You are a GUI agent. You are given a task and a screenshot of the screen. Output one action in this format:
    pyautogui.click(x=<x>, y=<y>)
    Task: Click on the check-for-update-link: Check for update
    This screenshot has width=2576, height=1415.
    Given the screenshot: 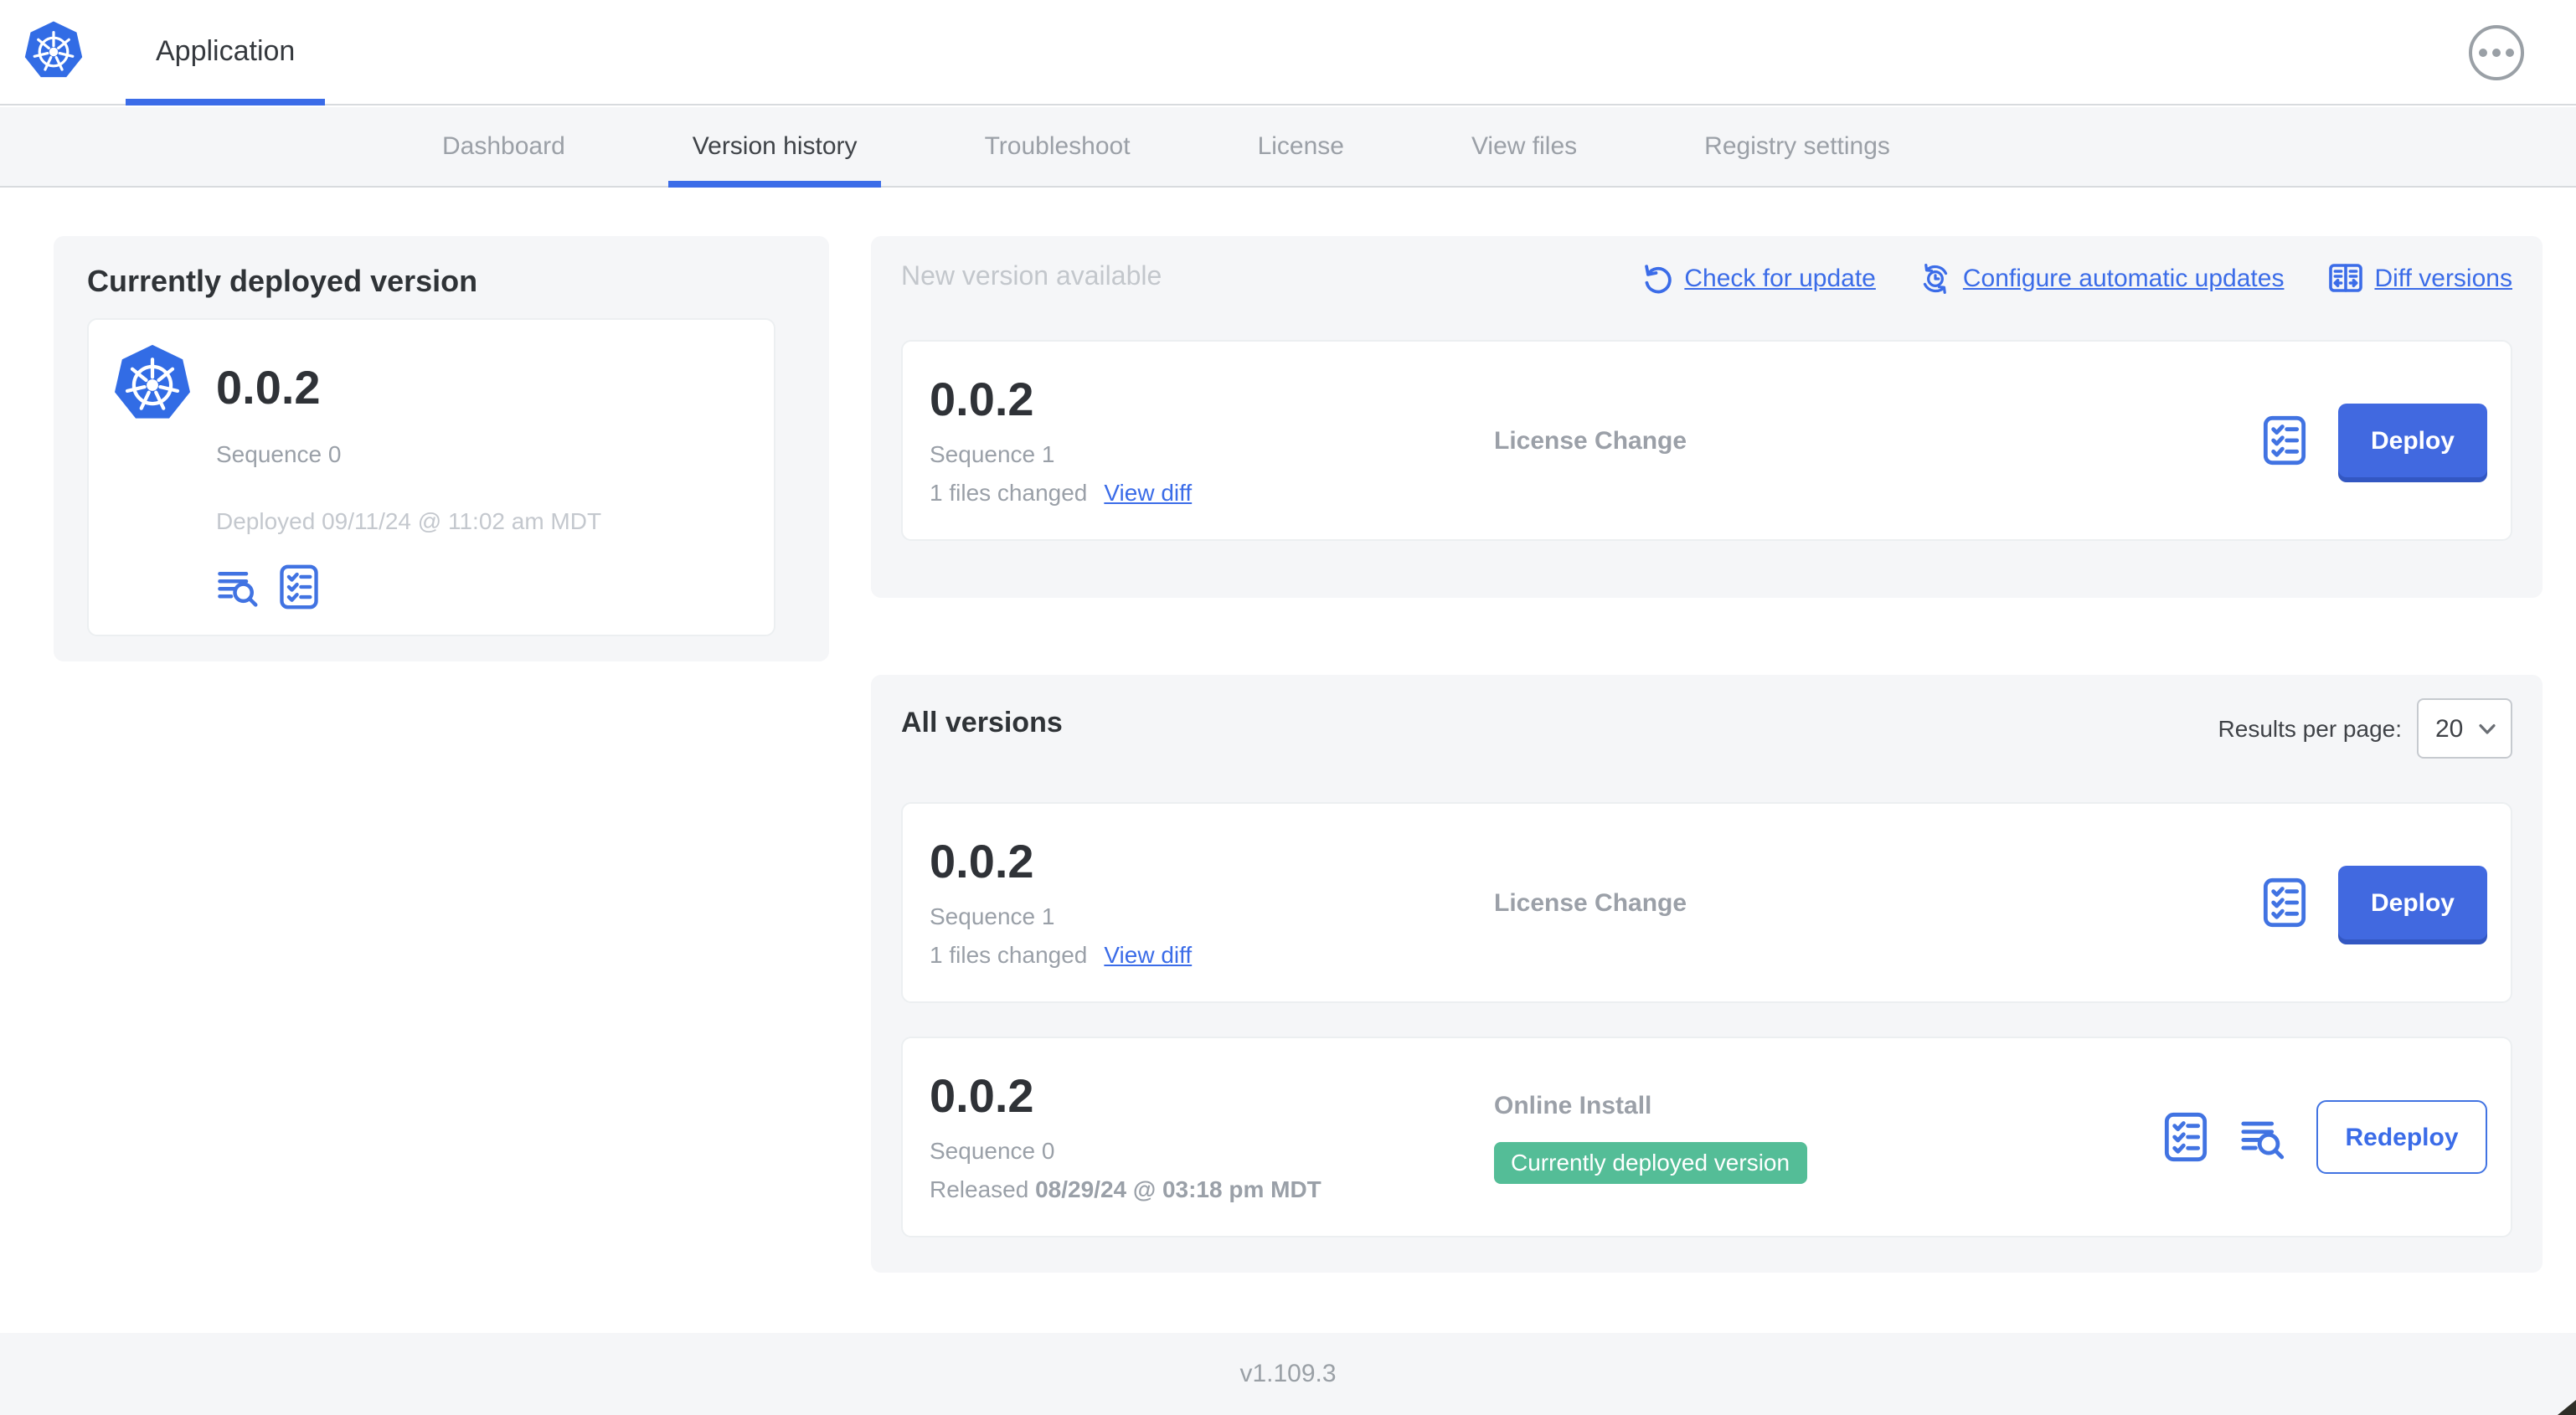 What is the action you would take?
    pyautogui.click(x=1758, y=278)
    